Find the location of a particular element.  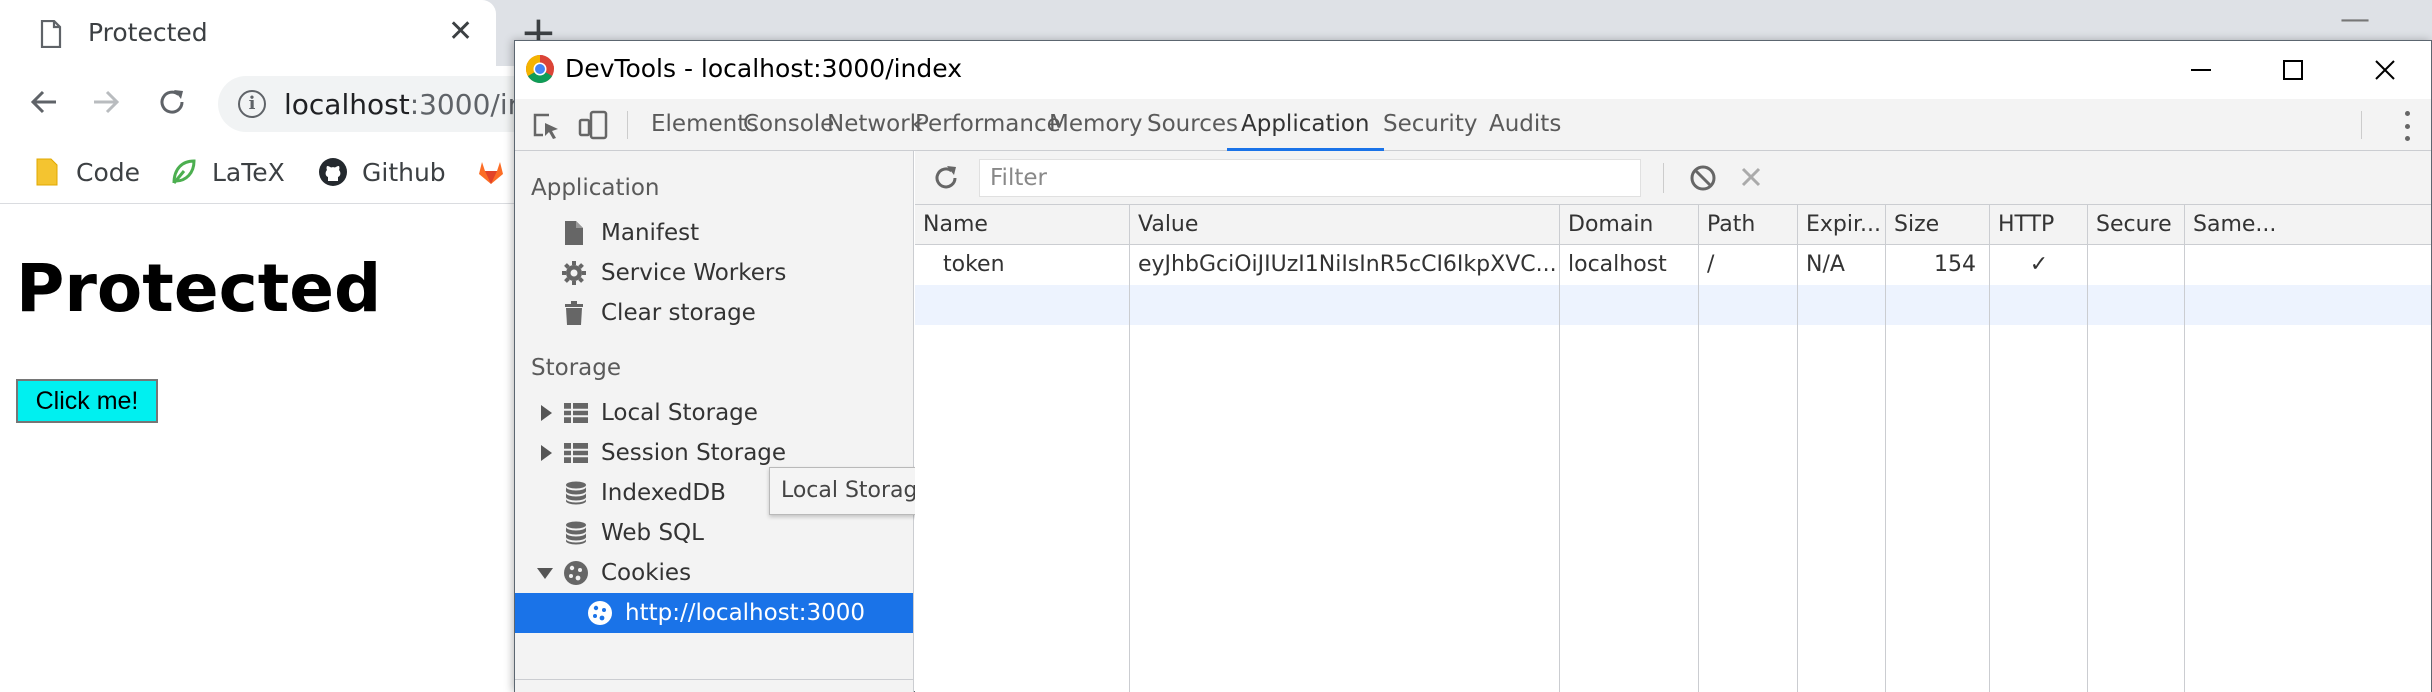

cookie-domain: localhost is located at coordinates (1617, 264).